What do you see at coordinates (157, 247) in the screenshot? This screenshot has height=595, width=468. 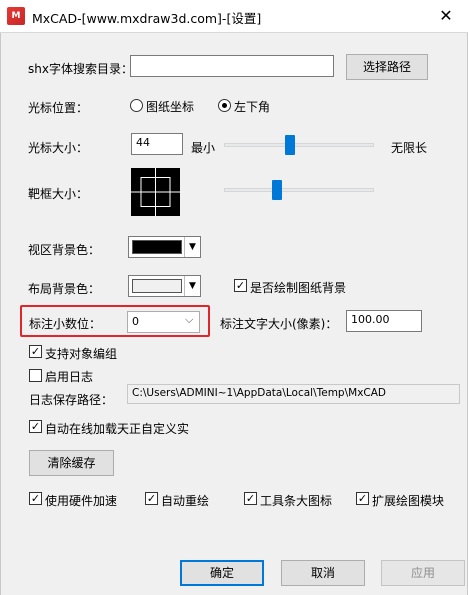 I see `viewport-bg-swatch` at bounding box center [157, 247].